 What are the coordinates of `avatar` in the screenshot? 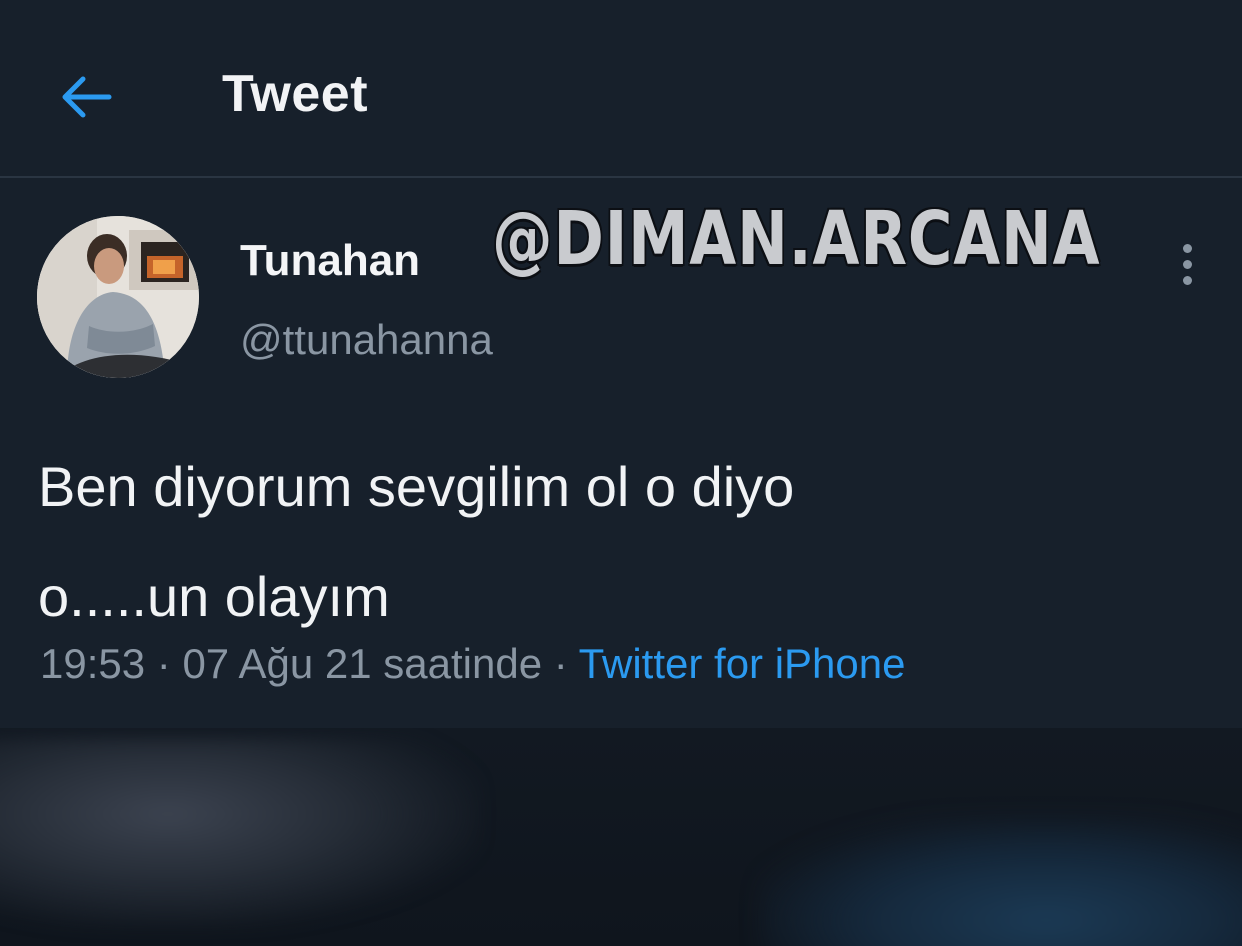 It's located at (118, 297).